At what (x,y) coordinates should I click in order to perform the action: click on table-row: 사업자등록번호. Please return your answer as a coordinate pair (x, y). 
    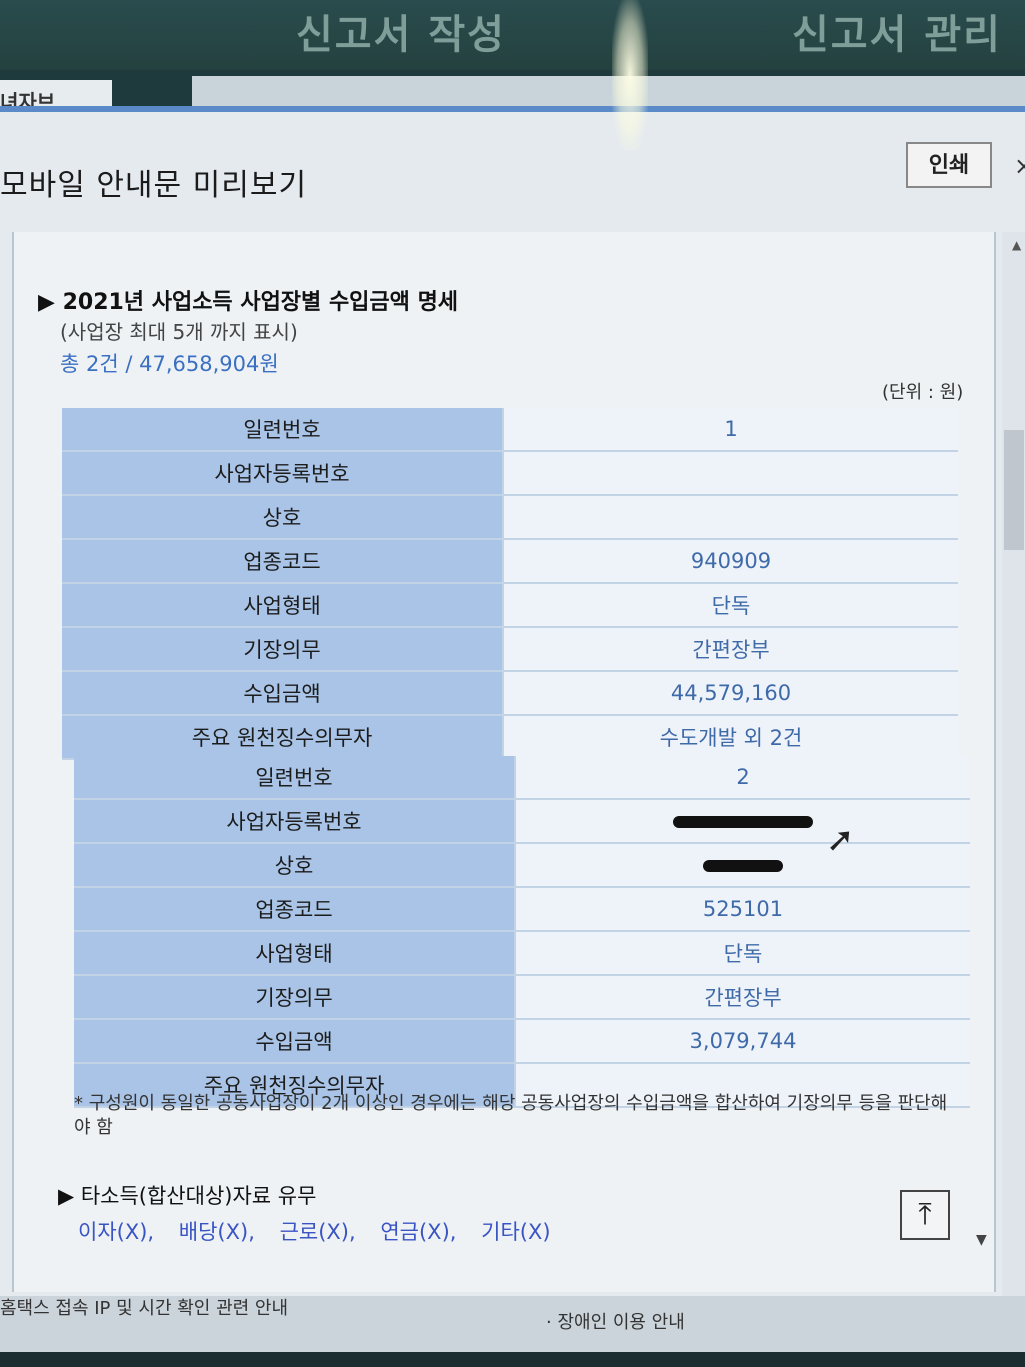
    Looking at the image, I should click on (510, 473).